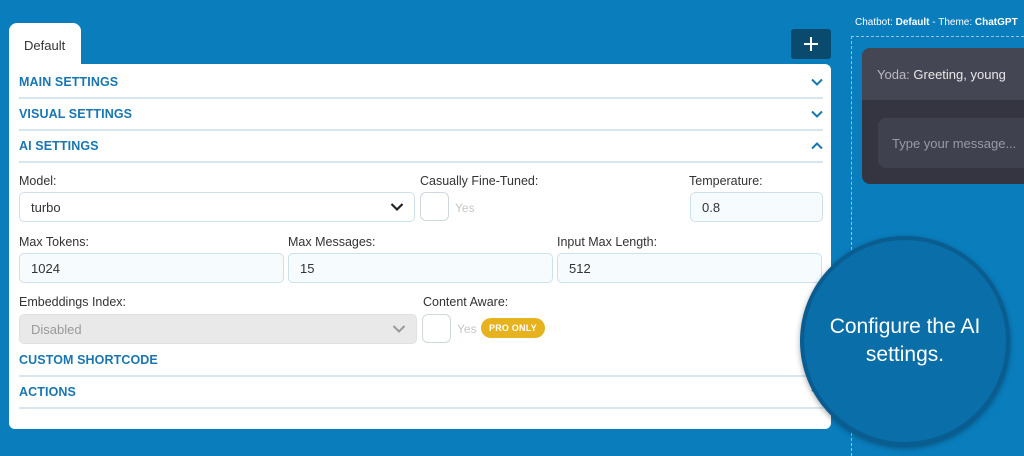 The width and height of the screenshot is (1024, 456). Describe the element at coordinates (47, 392) in the screenshot. I see `section-title: ACTIONS` at that location.